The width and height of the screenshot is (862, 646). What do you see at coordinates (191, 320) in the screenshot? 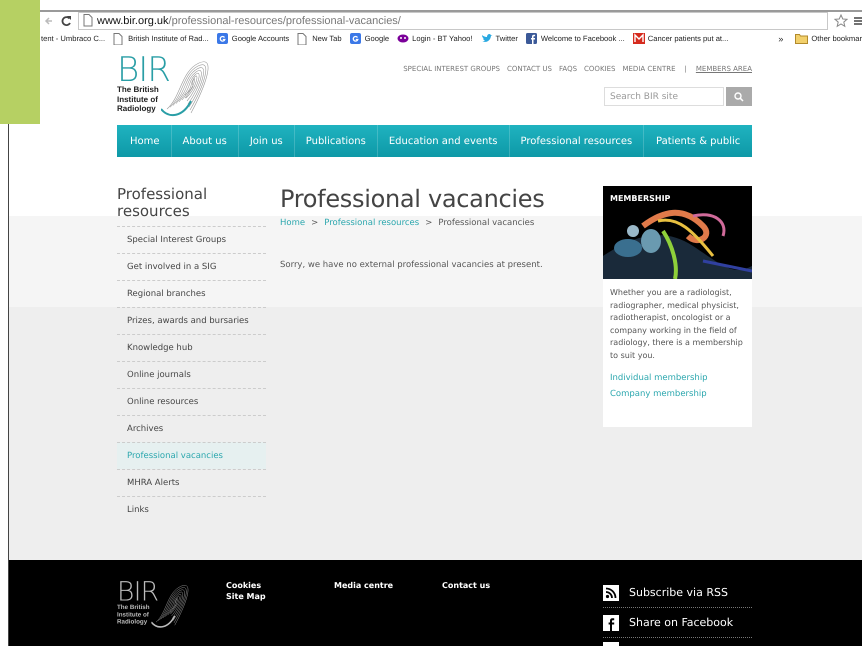
I see `sidebar-item: Prizes, awards and bursaries` at bounding box center [191, 320].